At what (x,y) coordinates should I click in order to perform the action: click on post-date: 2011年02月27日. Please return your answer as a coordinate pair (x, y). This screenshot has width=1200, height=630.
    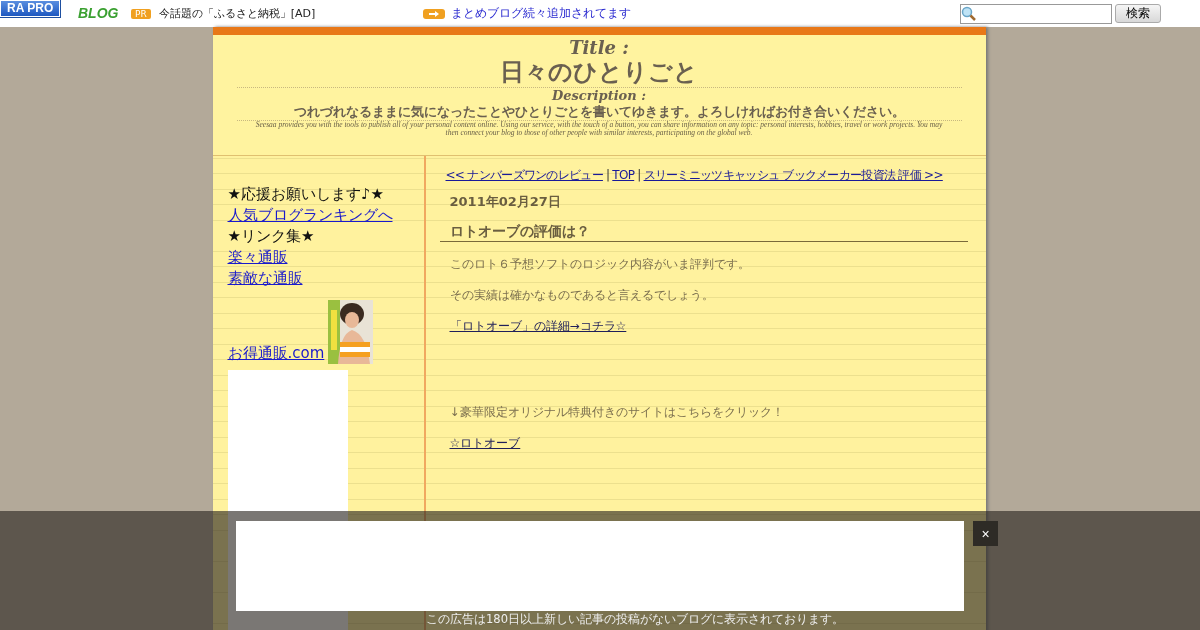
    Looking at the image, I should click on (505, 202).